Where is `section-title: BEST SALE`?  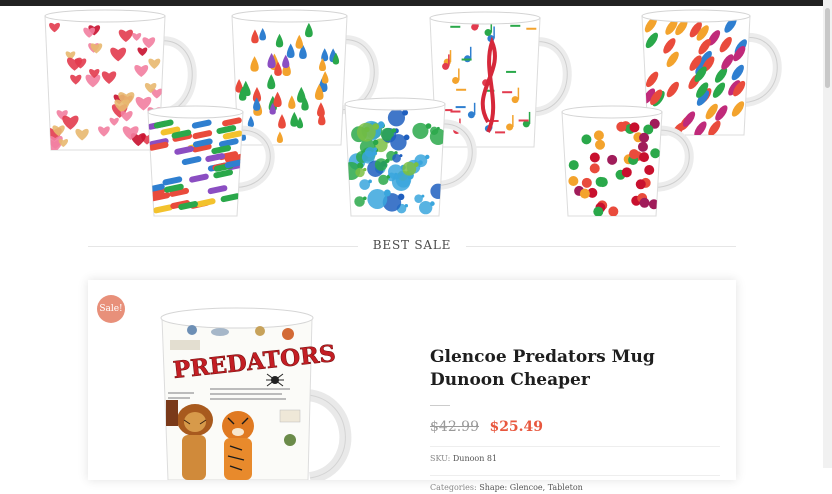 section-title: BEST SALE is located at coordinates (412, 245).